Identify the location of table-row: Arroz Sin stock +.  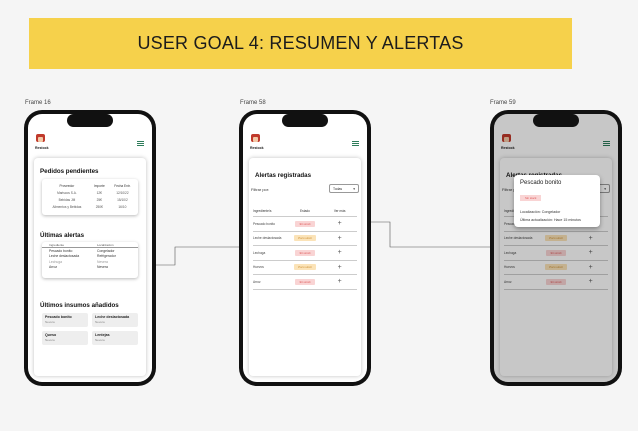
(305, 282).